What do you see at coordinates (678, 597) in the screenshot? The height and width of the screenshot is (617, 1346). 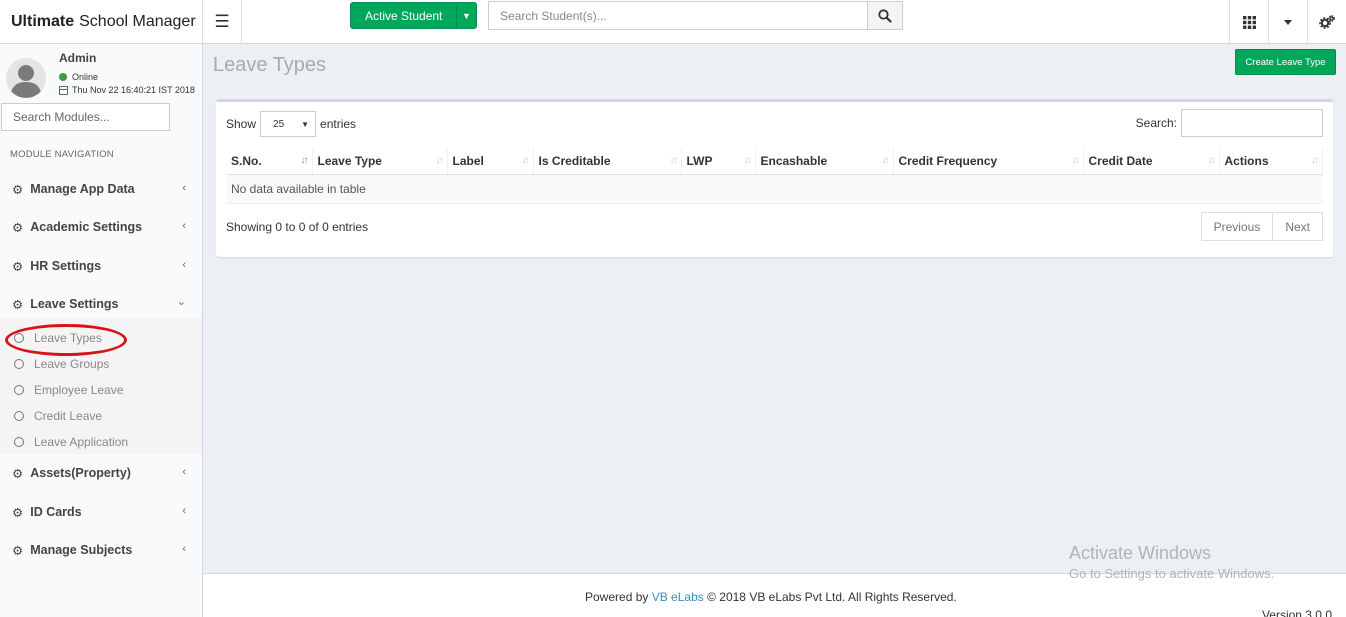 I see `company-link: VB eLabs` at bounding box center [678, 597].